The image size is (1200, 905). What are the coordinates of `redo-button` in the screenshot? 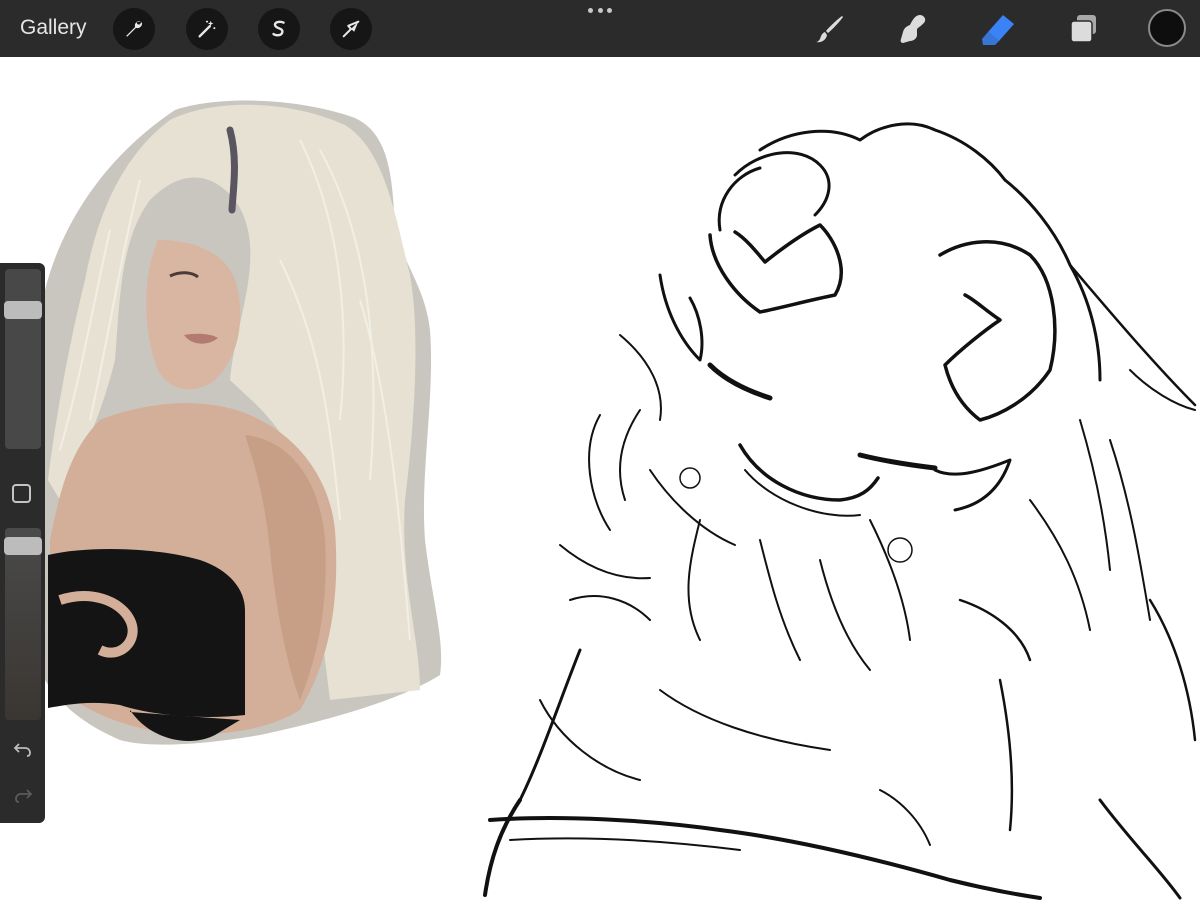 It's located at (23, 795).